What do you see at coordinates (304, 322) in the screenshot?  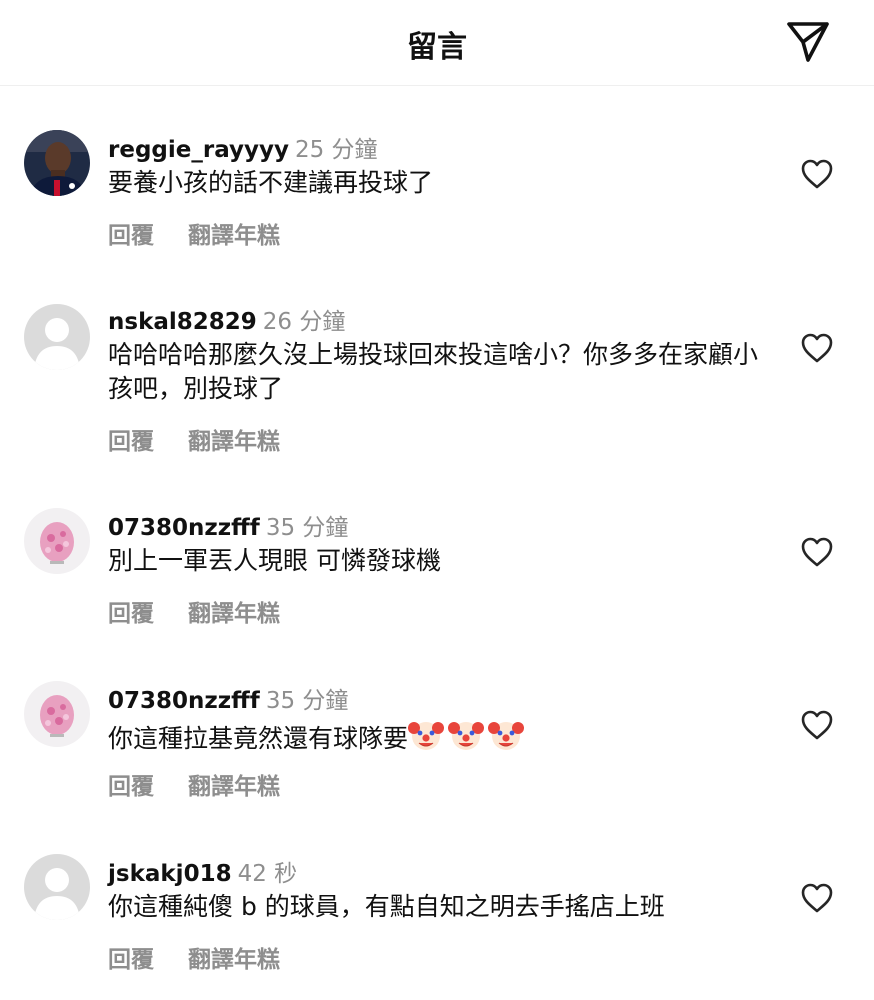 I see `timestamp: 26 分鐘` at bounding box center [304, 322].